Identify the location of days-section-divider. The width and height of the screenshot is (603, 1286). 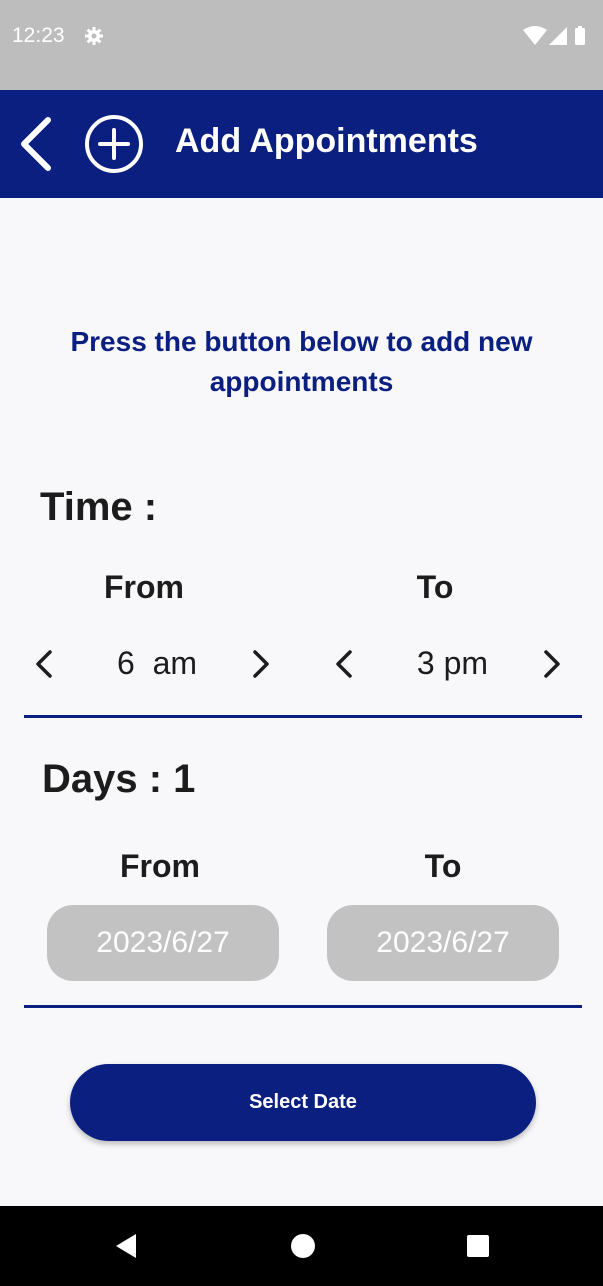
(303, 1006).